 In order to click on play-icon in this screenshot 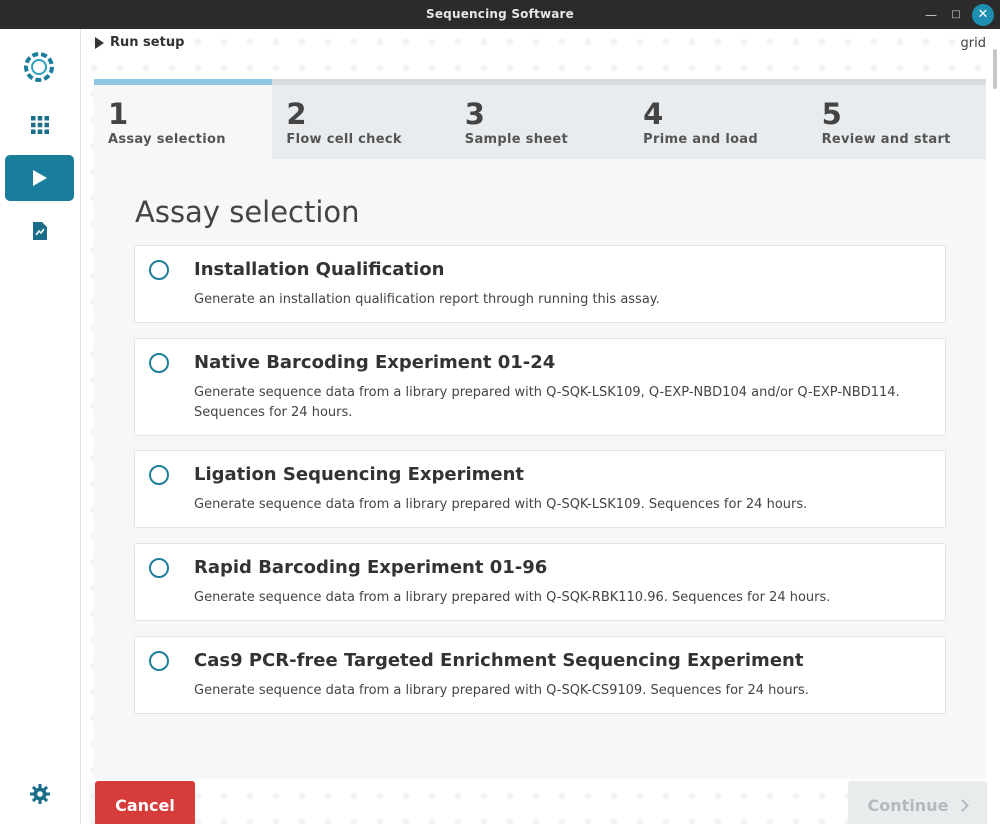, I will do `click(39, 178)`.